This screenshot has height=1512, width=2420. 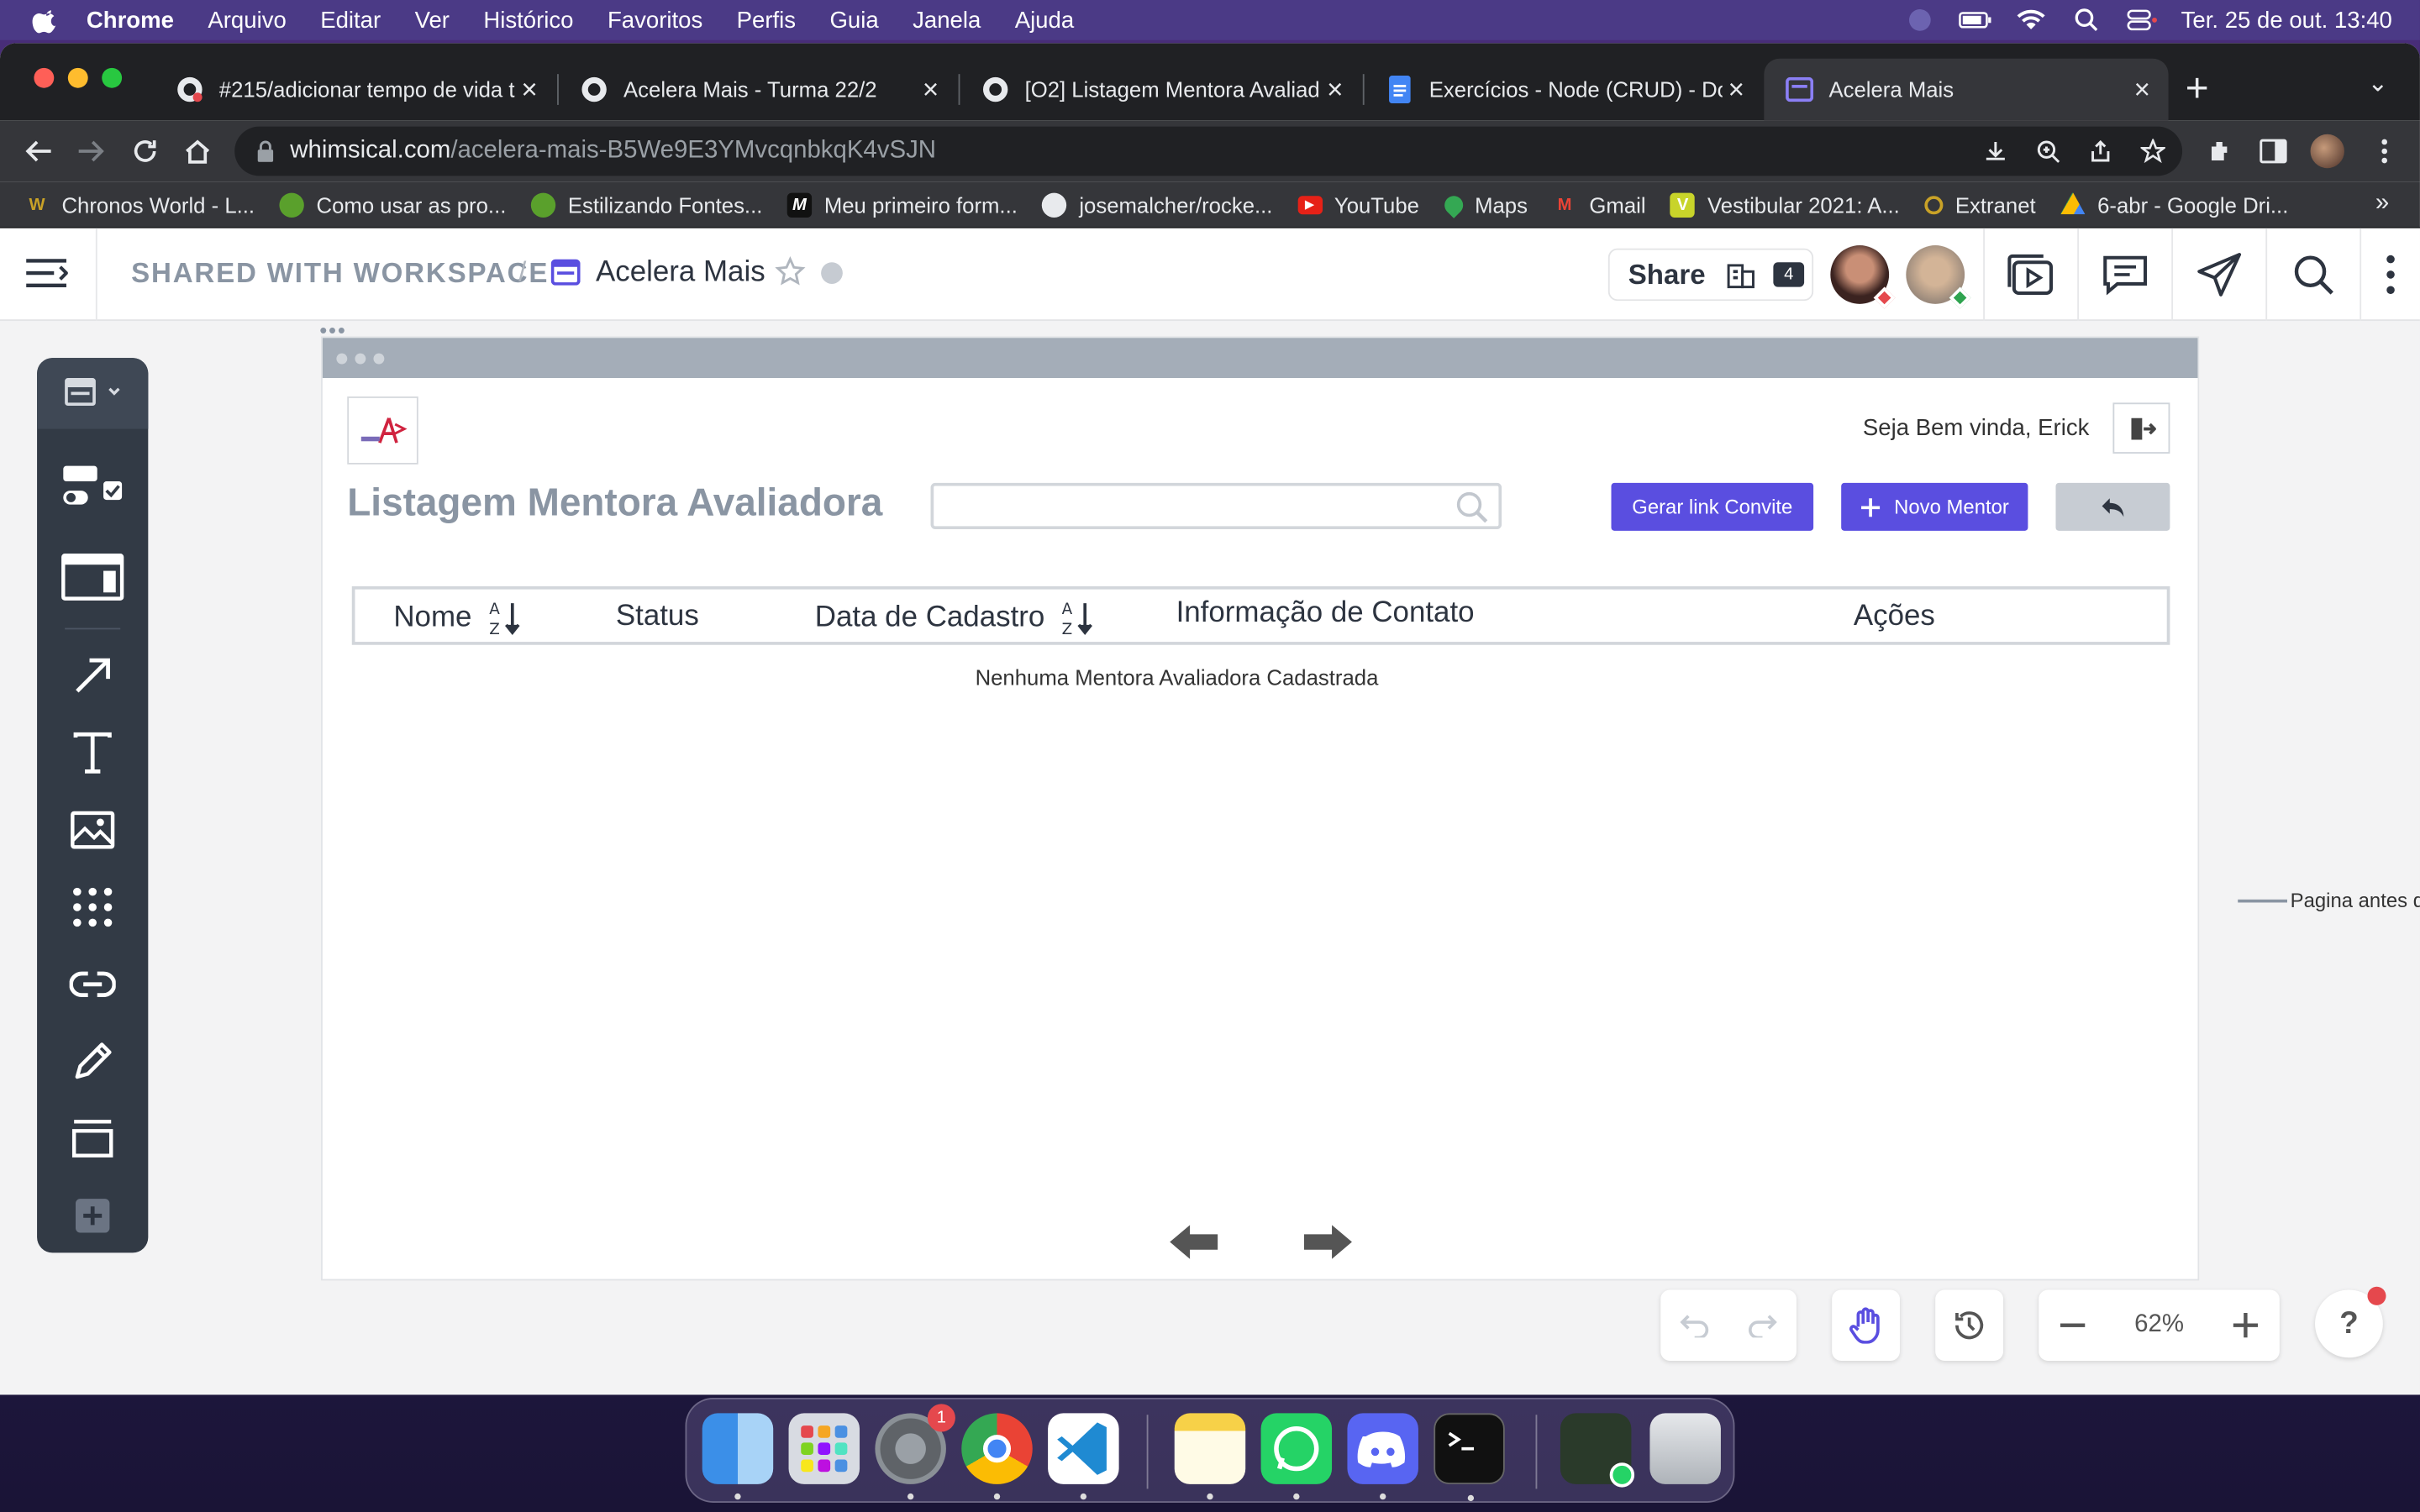 I want to click on home-button, so click(x=197, y=151).